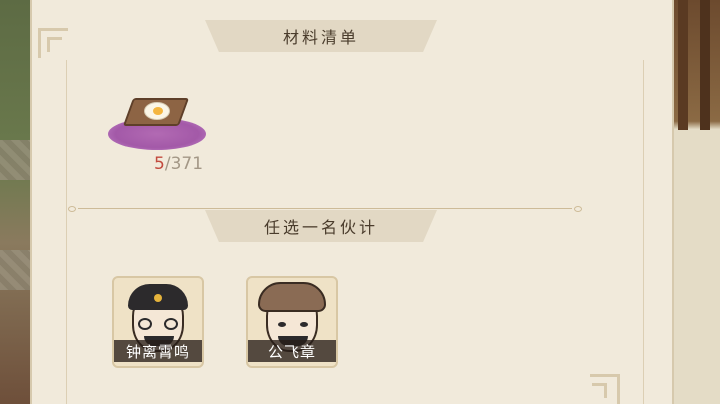  What do you see at coordinates (292, 297) in the screenshot?
I see `turban-icon` at bounding box center [292, 297].